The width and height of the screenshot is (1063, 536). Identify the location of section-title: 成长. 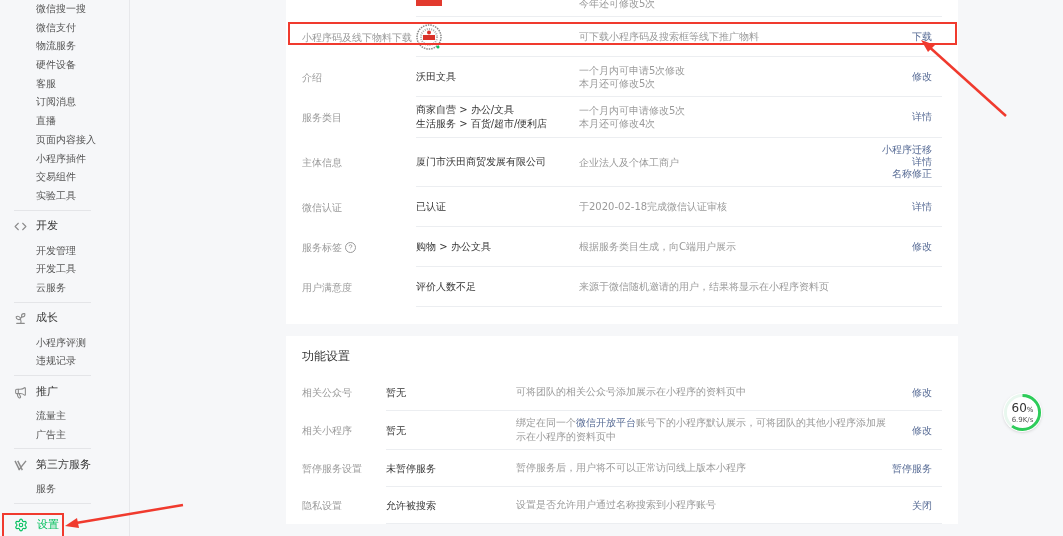
(47, 318).